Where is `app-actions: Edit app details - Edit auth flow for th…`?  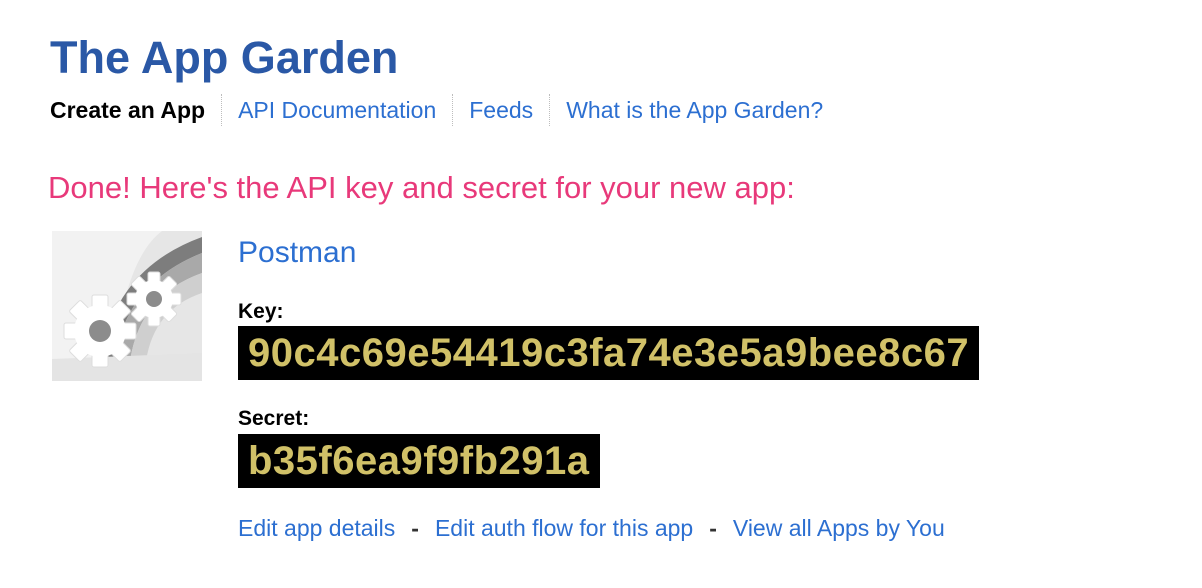
app-actions: Edit app details - Edit auth flow for th… is located at coordinates (591, 528).